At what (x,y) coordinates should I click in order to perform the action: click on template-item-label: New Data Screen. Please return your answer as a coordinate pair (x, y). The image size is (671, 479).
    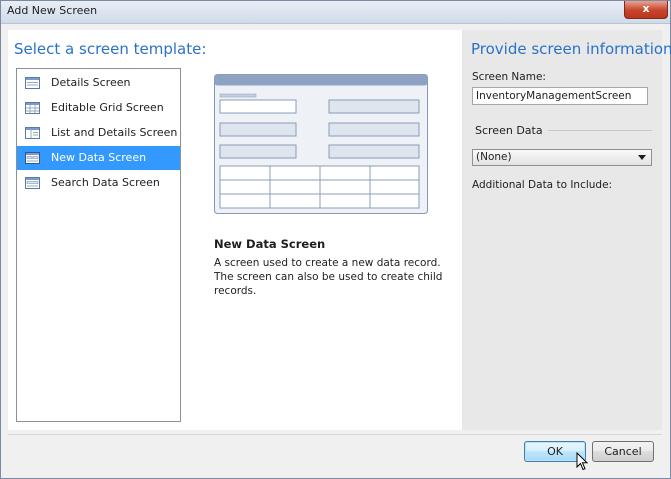
    Looking at the image, I should click on (99, 157).